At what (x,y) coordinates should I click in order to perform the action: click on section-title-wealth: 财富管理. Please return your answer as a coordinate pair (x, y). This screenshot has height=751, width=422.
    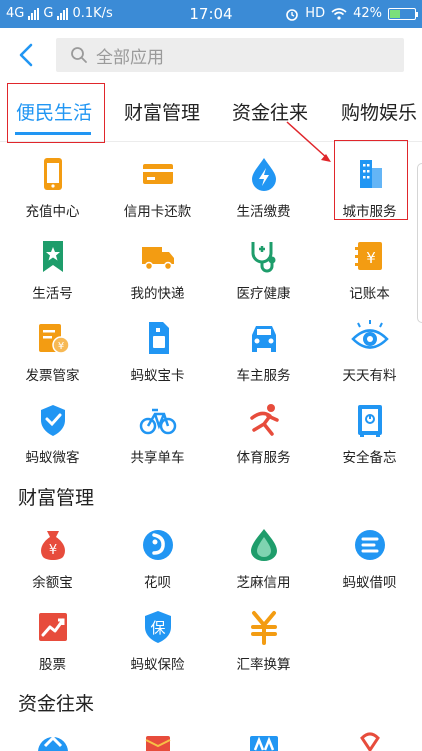
    Looking at the image, I should click on (56, 498).